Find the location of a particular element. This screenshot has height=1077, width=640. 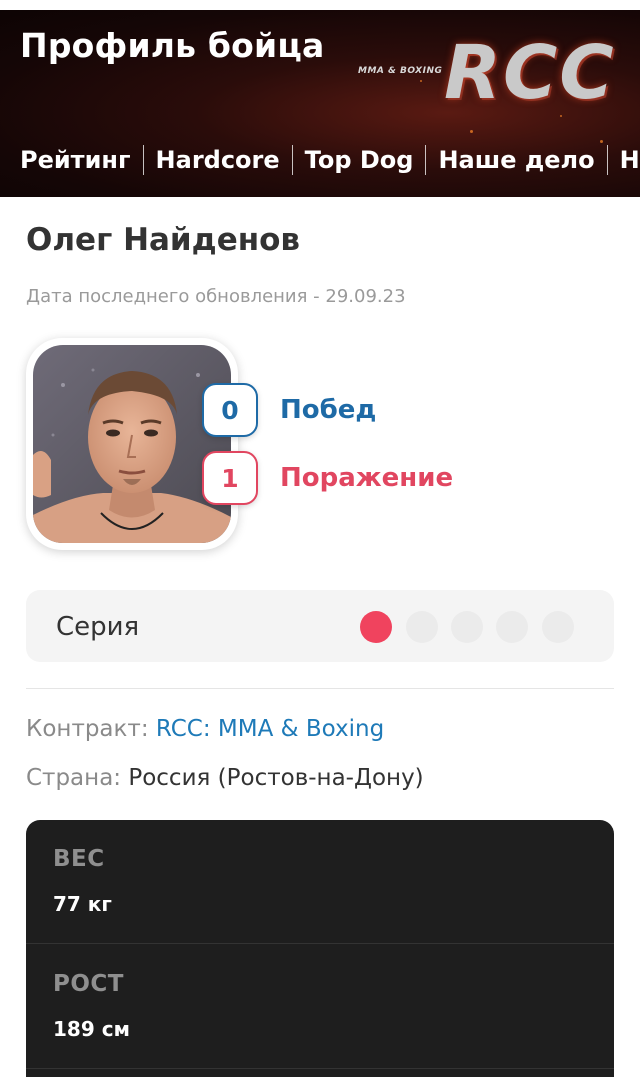

contract-row: Контракт: RCC: MMA & Boxing is located at coordinates (205, 729).